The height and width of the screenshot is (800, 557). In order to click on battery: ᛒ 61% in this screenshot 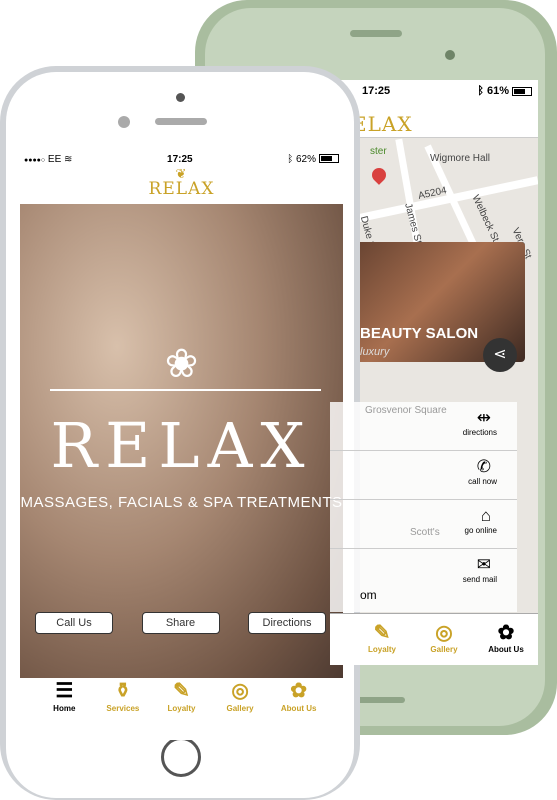, I will do `click(504, 91)`.